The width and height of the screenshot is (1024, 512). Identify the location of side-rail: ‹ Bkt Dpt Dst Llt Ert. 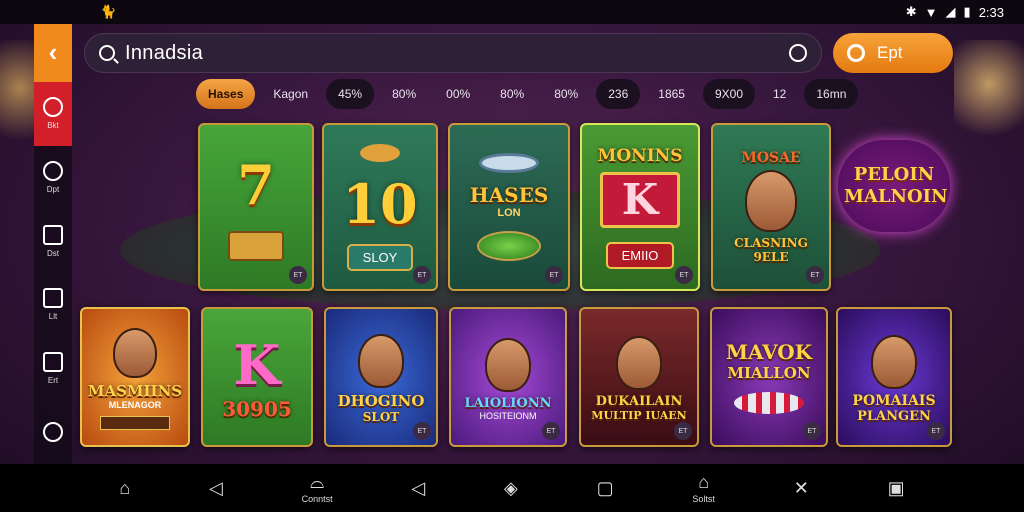
(53, 244).